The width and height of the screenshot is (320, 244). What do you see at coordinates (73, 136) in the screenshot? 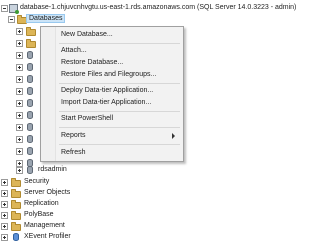
I see `menu-item-reports: Reports` at bounding box center [73, 136].